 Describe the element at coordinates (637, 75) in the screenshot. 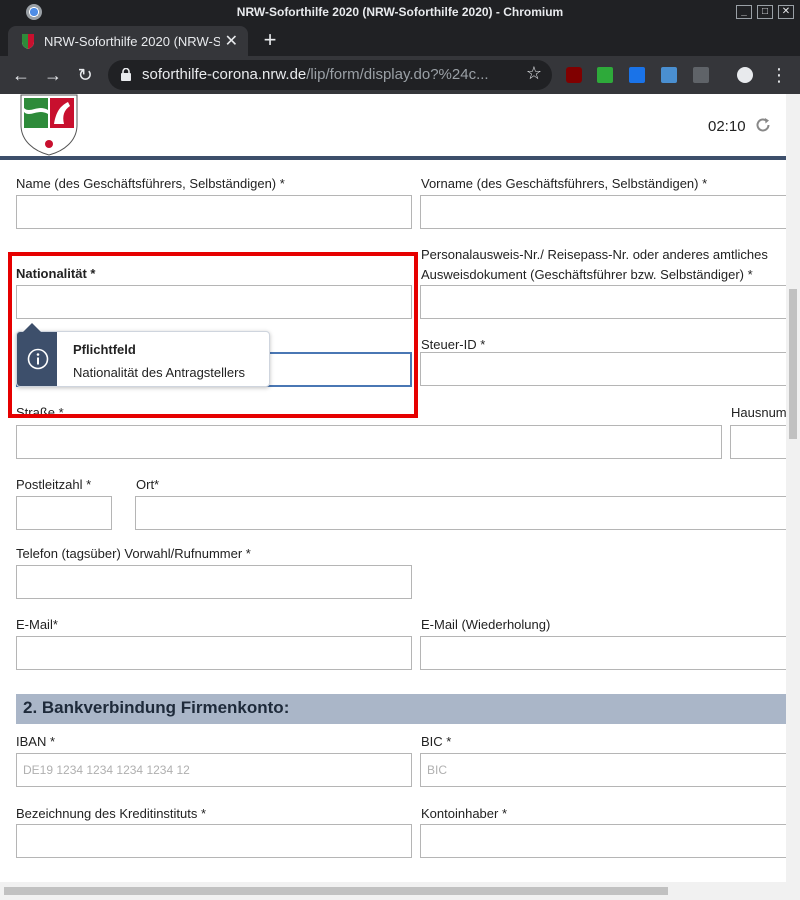

I see `s-ext-icon` at that location.